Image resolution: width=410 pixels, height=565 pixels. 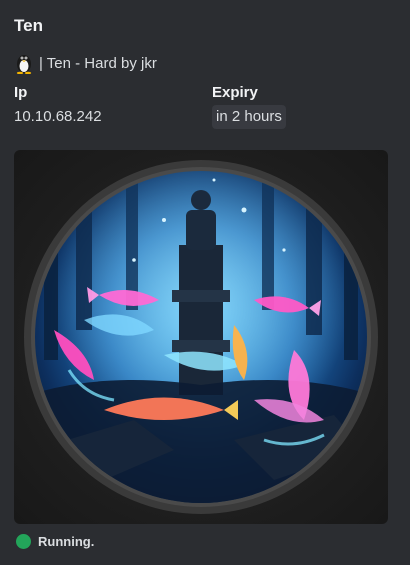 I want to click on embed-subtitle: | Ten - Hard by jkr, so click(x=98, y=63).